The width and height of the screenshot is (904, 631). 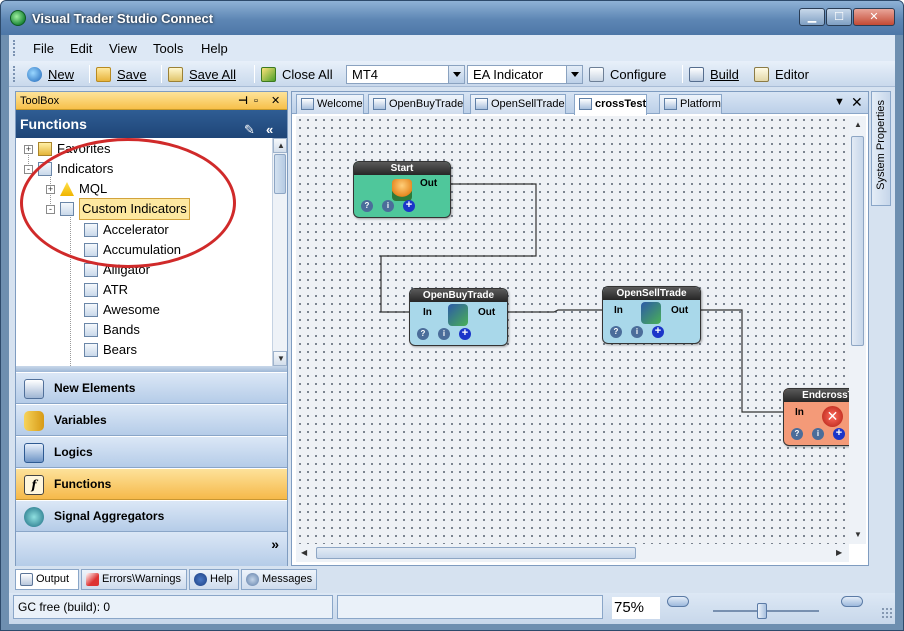 What do you see at coordinates (762, 611) in the screenshot?
I see `zoom-slider-thumb` at bounding box center [762, 611].